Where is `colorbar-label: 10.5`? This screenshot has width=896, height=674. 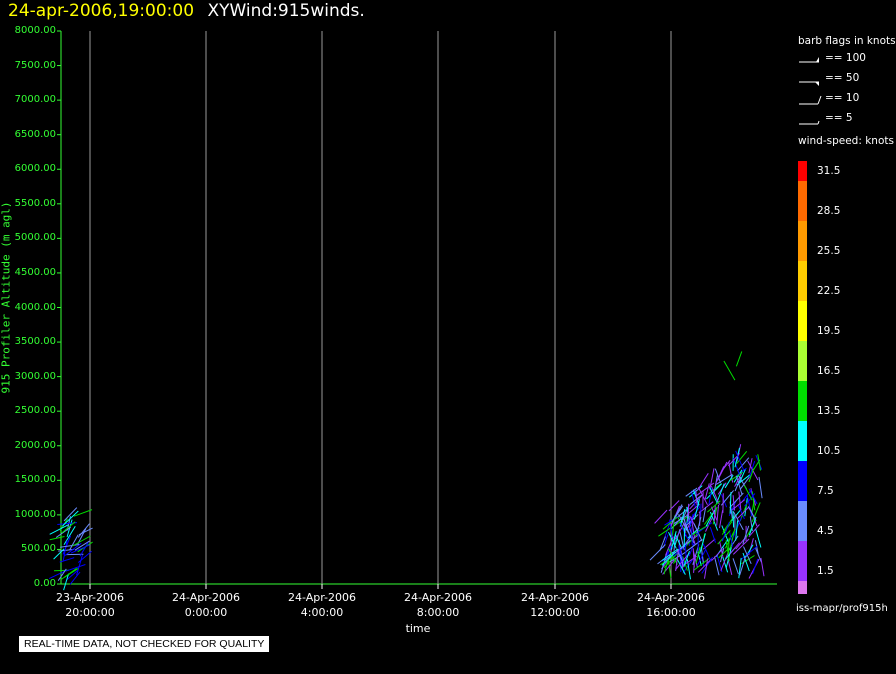
colorbar-label: 10.5 is located at coordinates (829, 451).